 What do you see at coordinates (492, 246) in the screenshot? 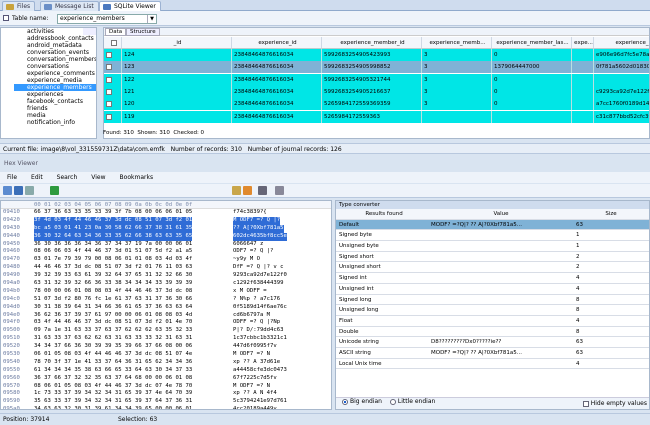
I see `type-converter-row: Unsigned byte 1` at bounding box center [492, 246].